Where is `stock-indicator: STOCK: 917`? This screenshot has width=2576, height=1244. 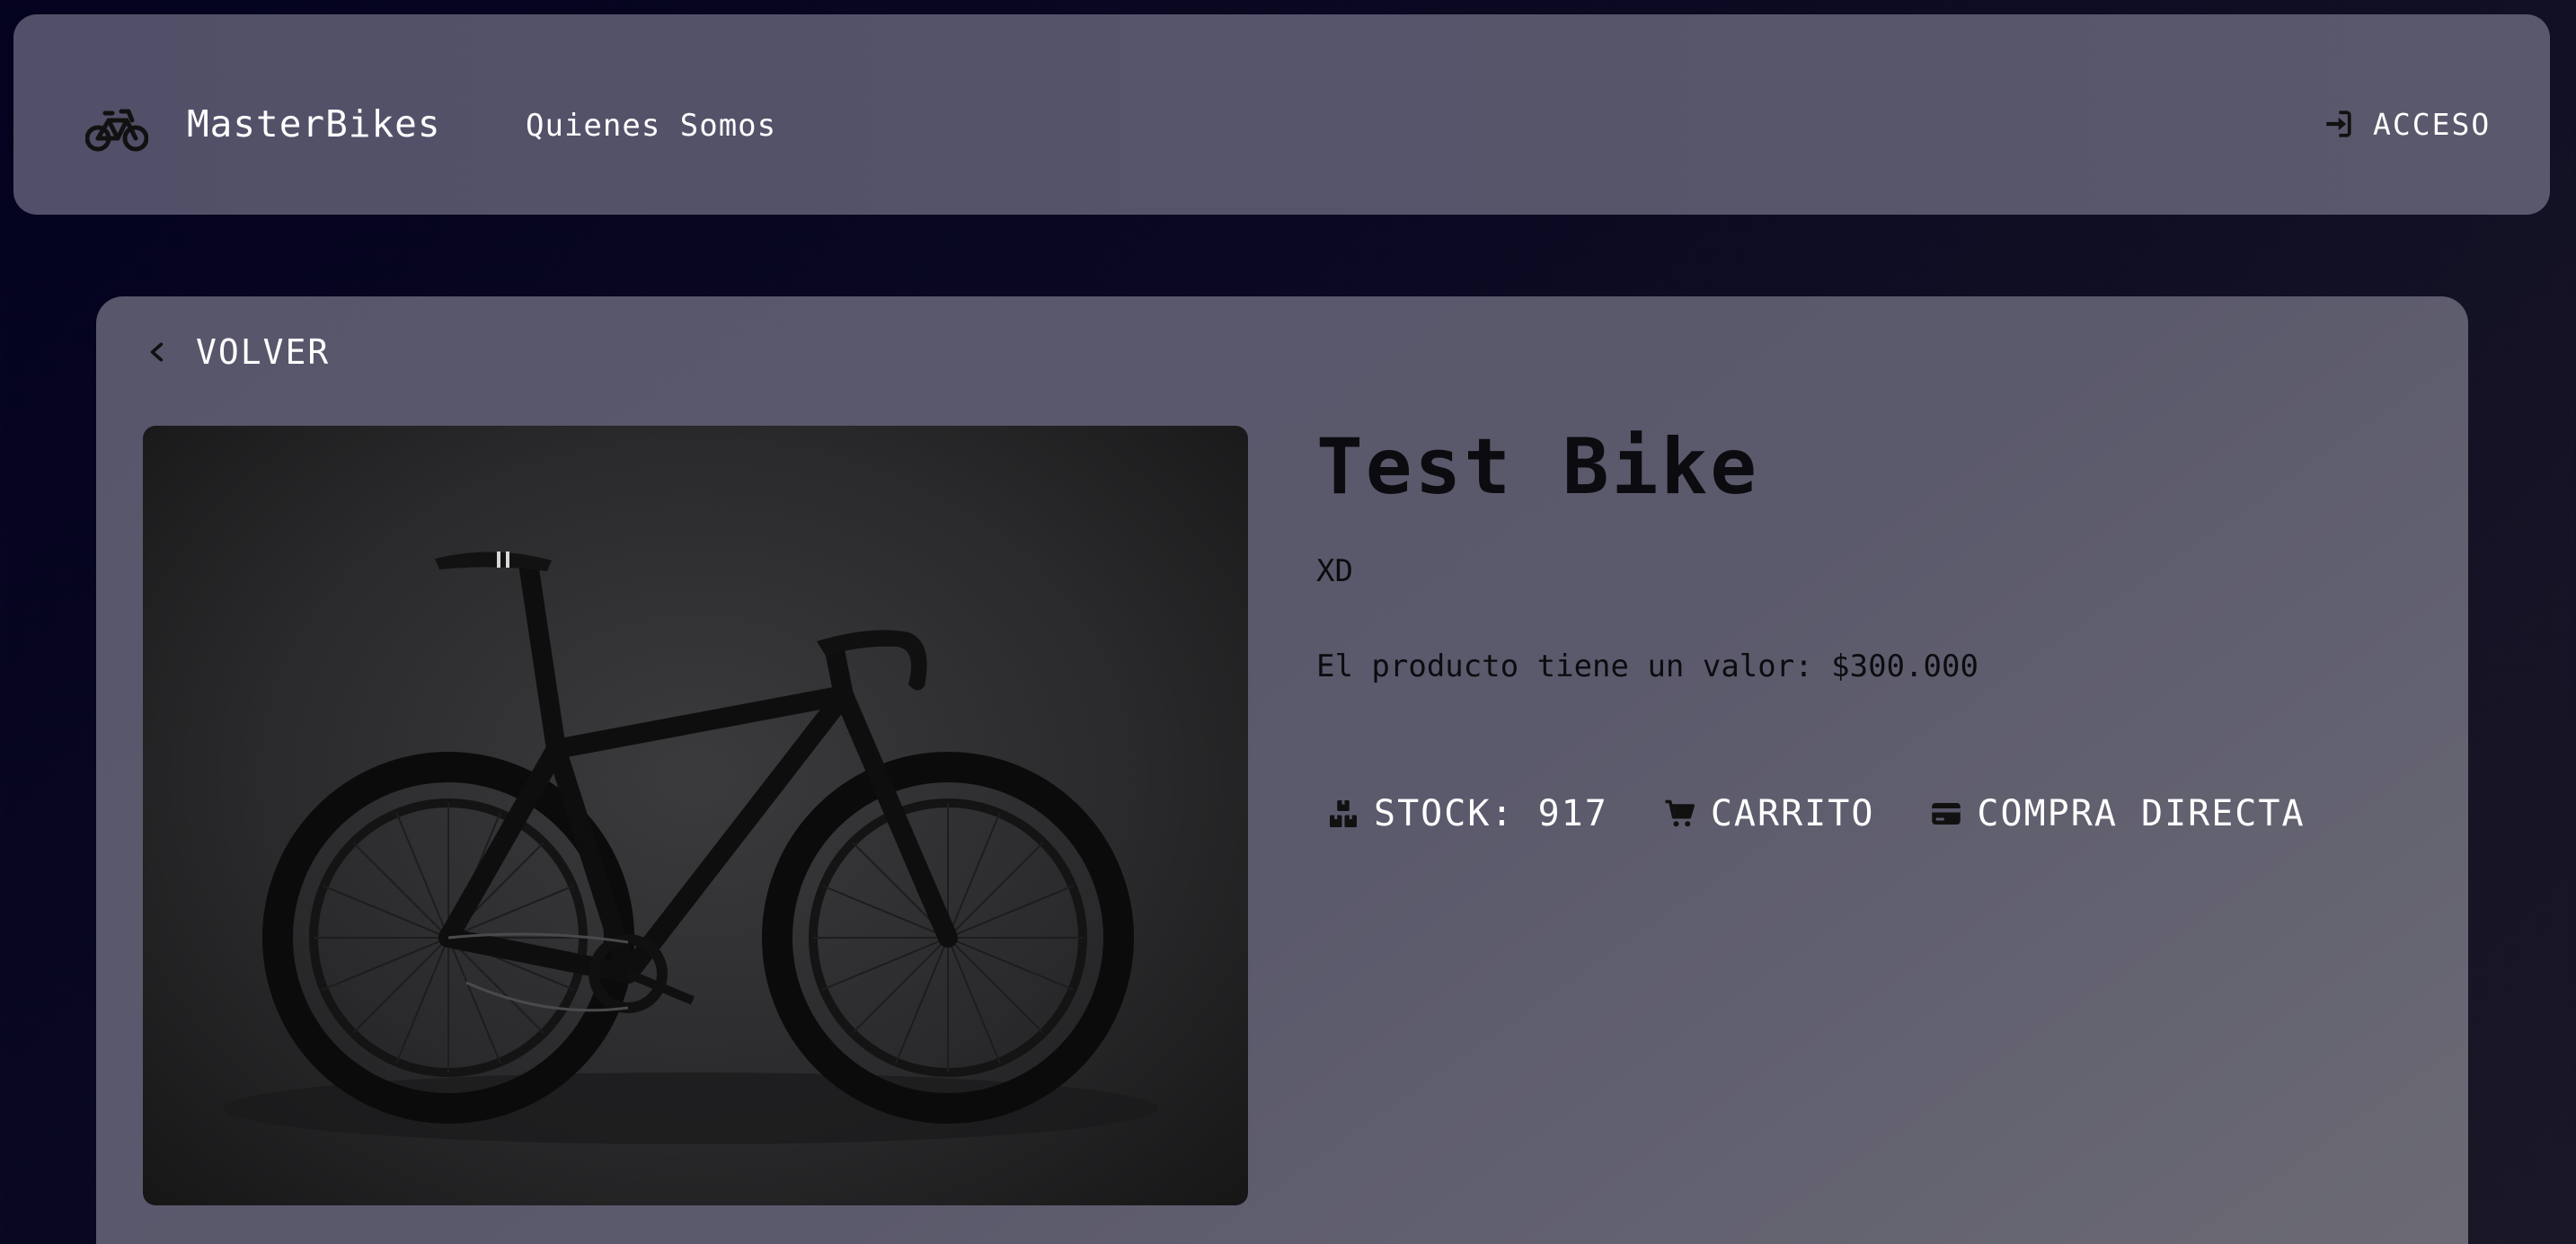
stock-indicator: STOCK: 917 is located at coordinates (1468, 813).